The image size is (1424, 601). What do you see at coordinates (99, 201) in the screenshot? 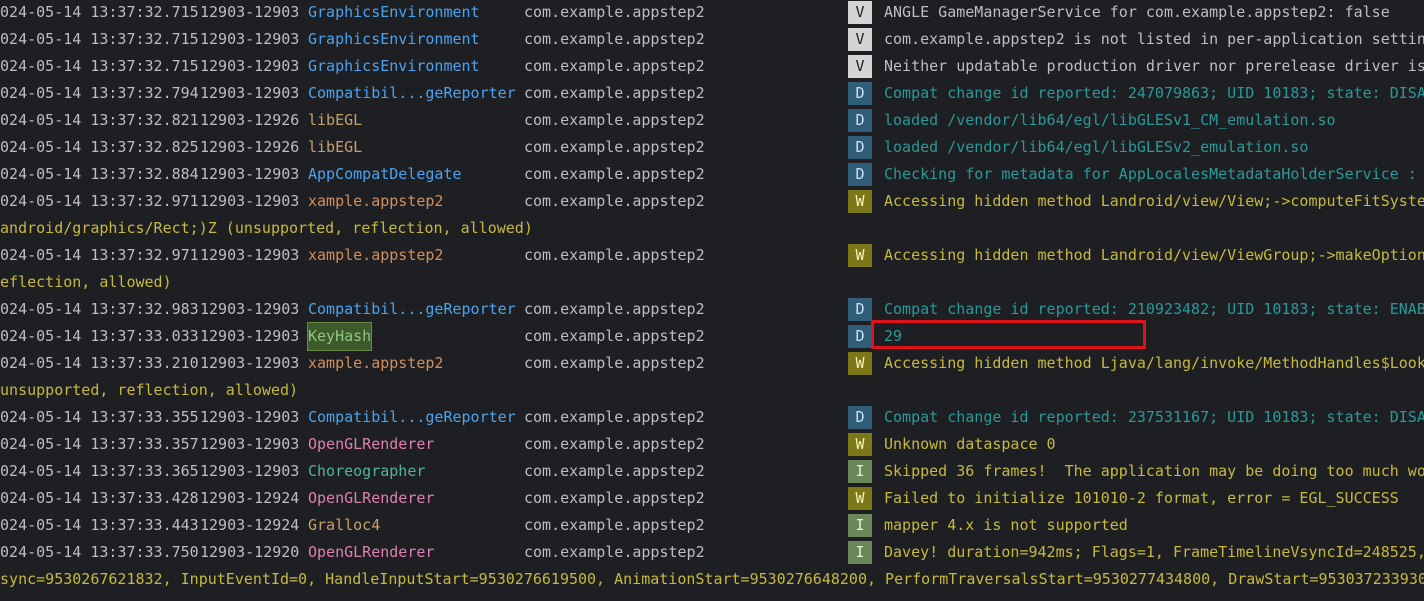
I see `log-timestamp: 2024-05-14 13:37:32.971` at bounding box center [99, 201].